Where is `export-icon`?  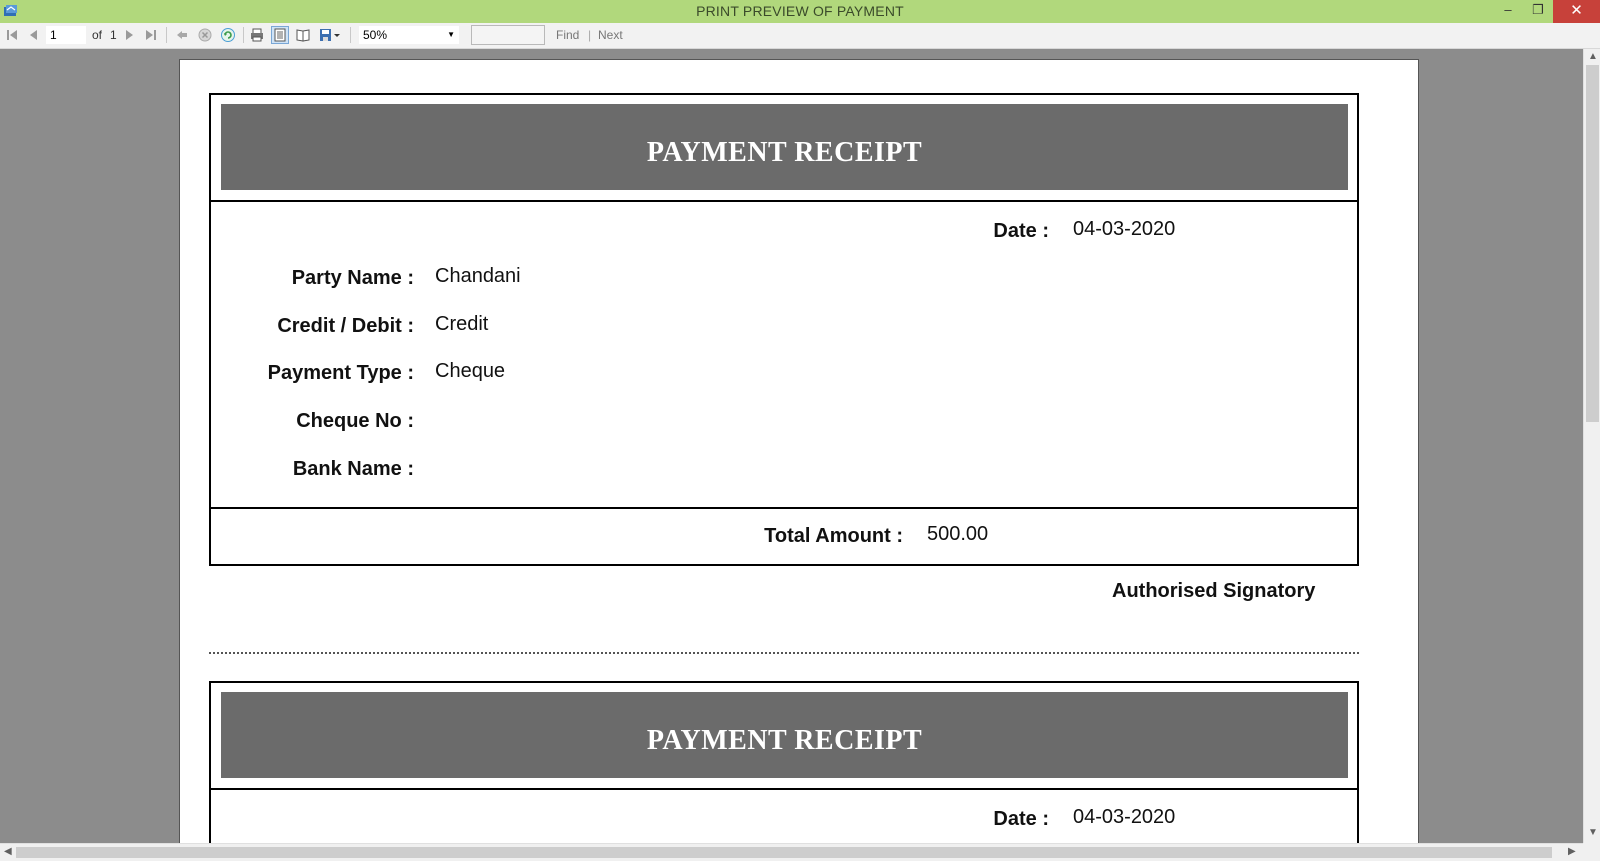
export-icon is located at coordinates (326, 35).